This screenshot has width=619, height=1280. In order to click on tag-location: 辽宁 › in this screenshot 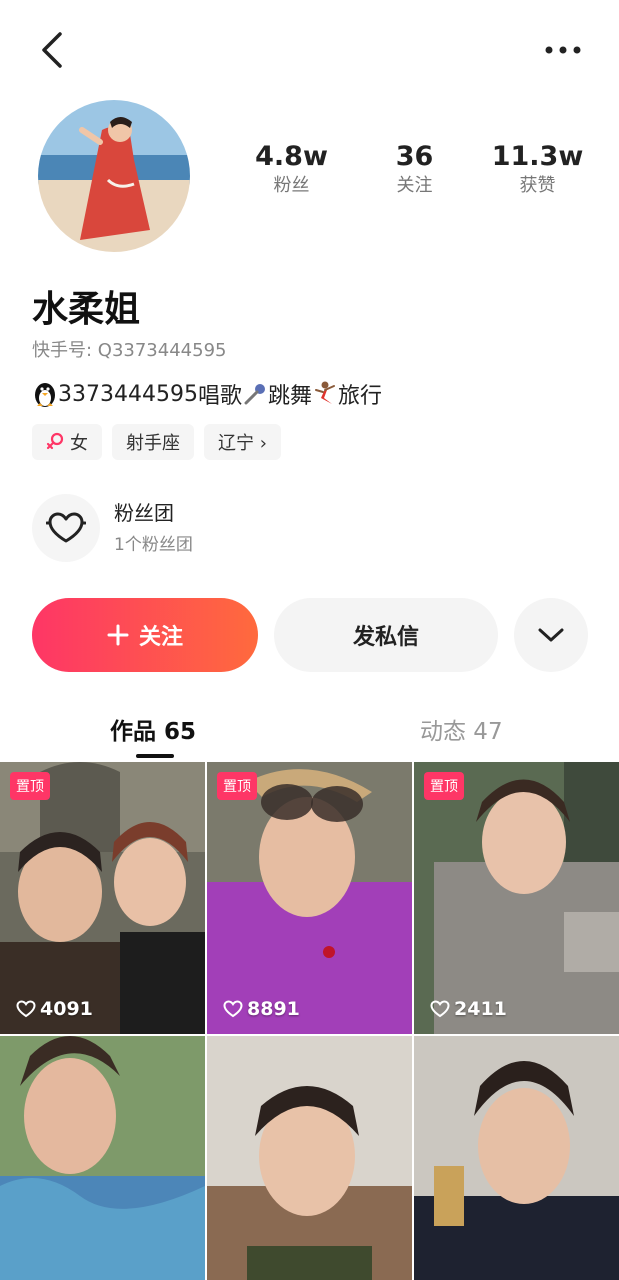, I will do `click(242, 442)`.